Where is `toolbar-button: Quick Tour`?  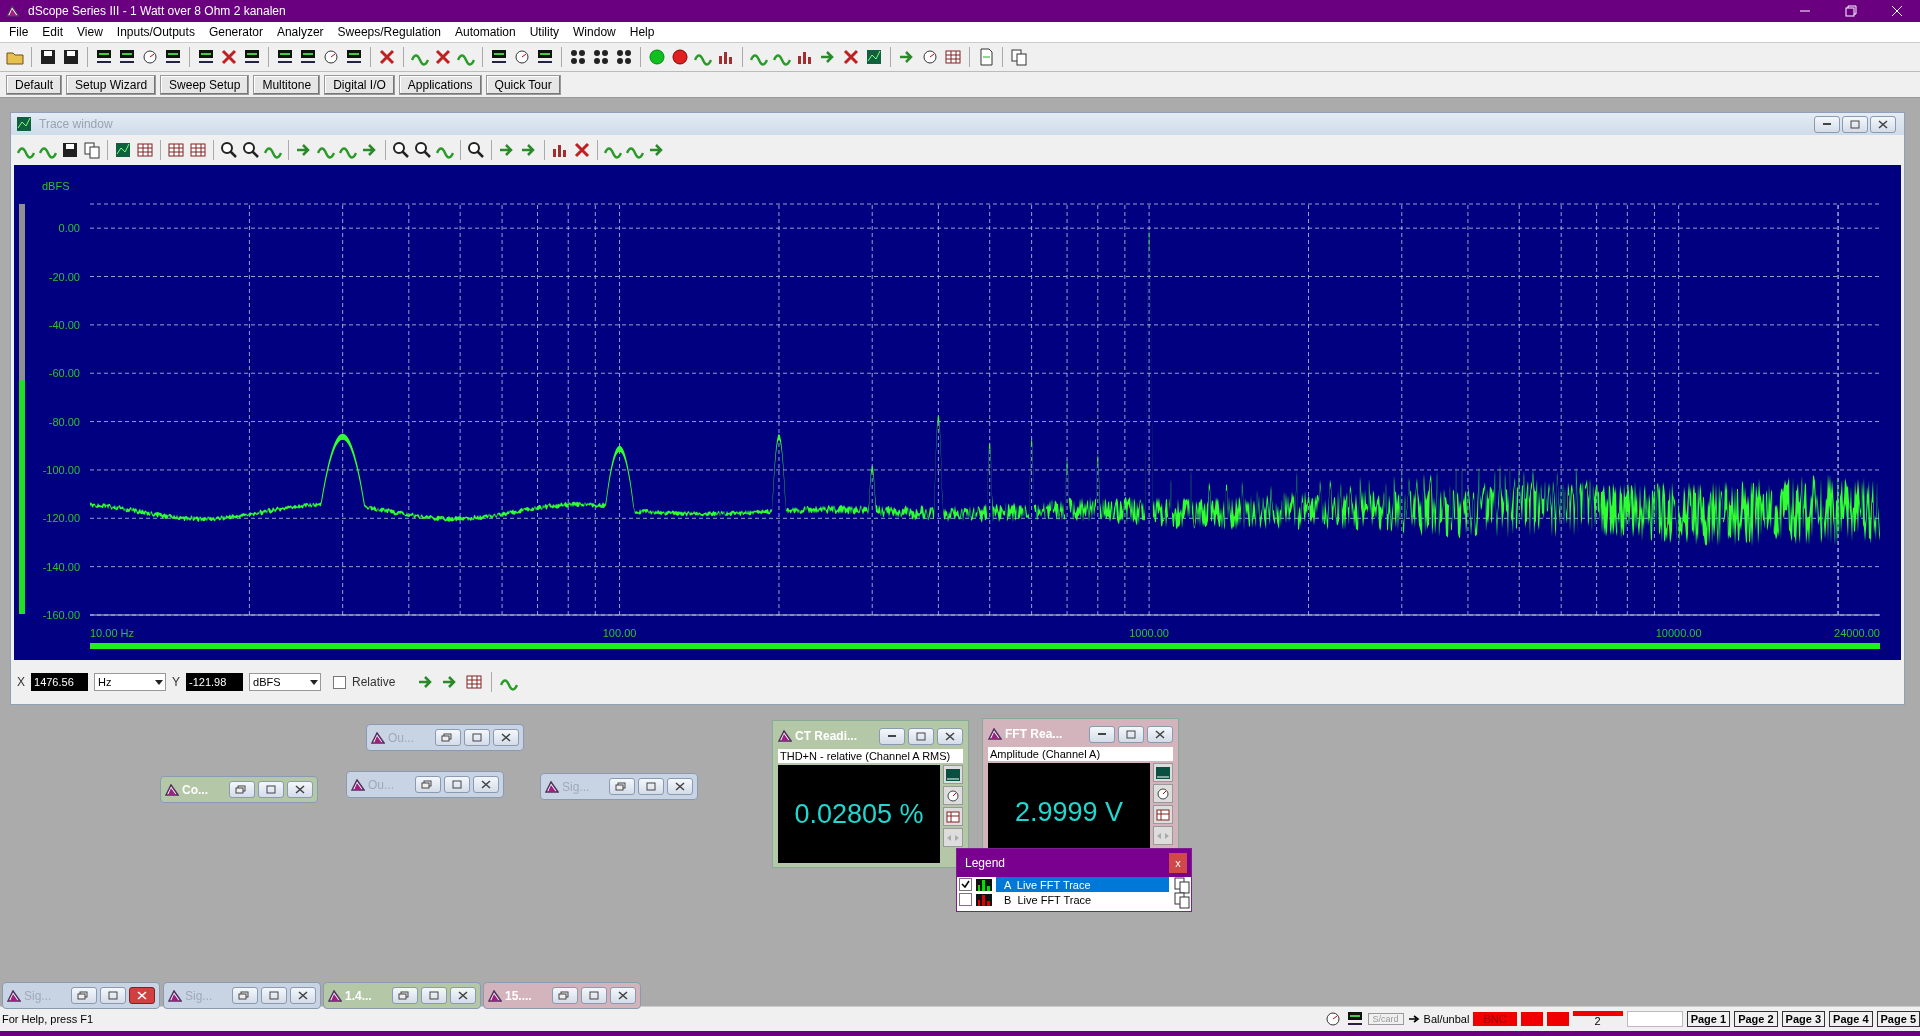 toolbar-button: Quick Tour is located at coordinates (523, 84).